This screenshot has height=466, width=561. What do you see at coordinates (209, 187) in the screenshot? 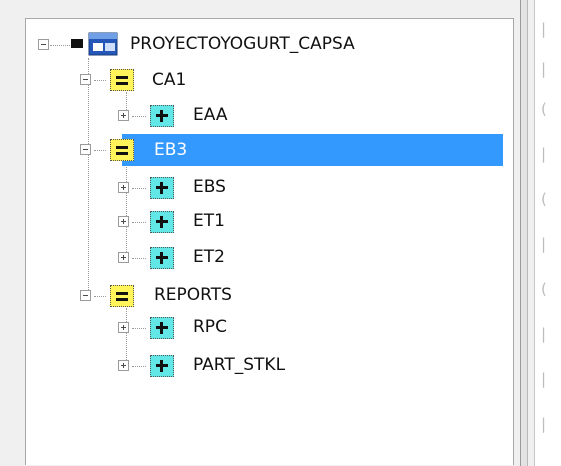
I see `tree-node-label: EBS` at bounding box center [209, 187].